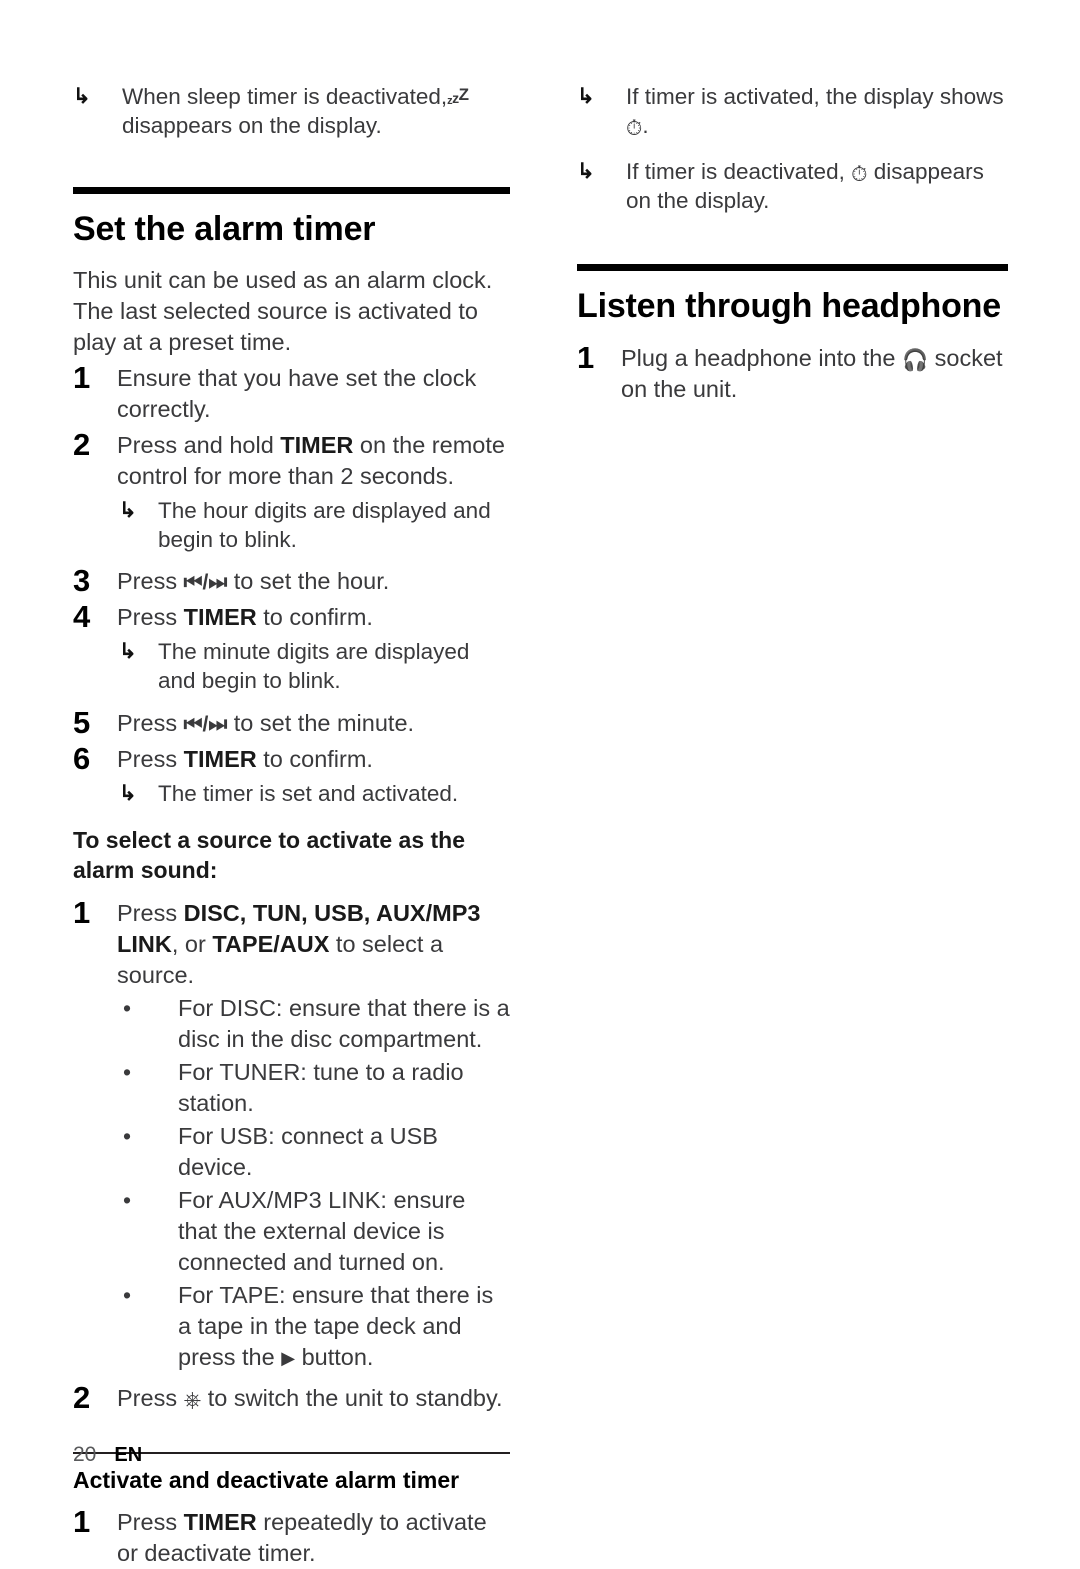  Describe the element at coordinates (352, 1398) in the screenshot. I see `step-text-after: to switch the unit to standby.` at that location.